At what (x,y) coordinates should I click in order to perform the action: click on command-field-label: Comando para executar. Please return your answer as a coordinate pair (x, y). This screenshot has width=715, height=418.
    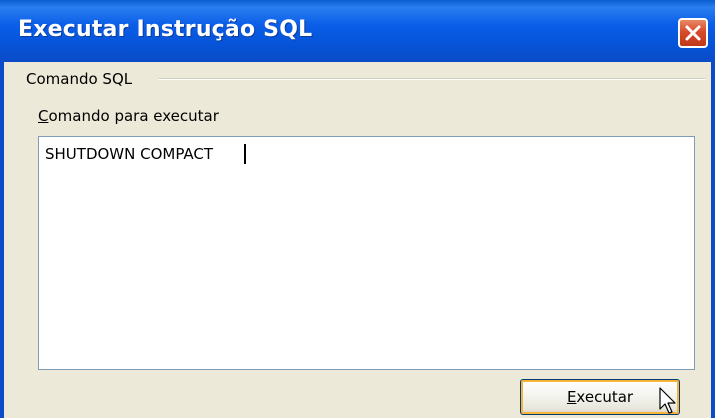
    Looking at the image, I should click on (128, 116).